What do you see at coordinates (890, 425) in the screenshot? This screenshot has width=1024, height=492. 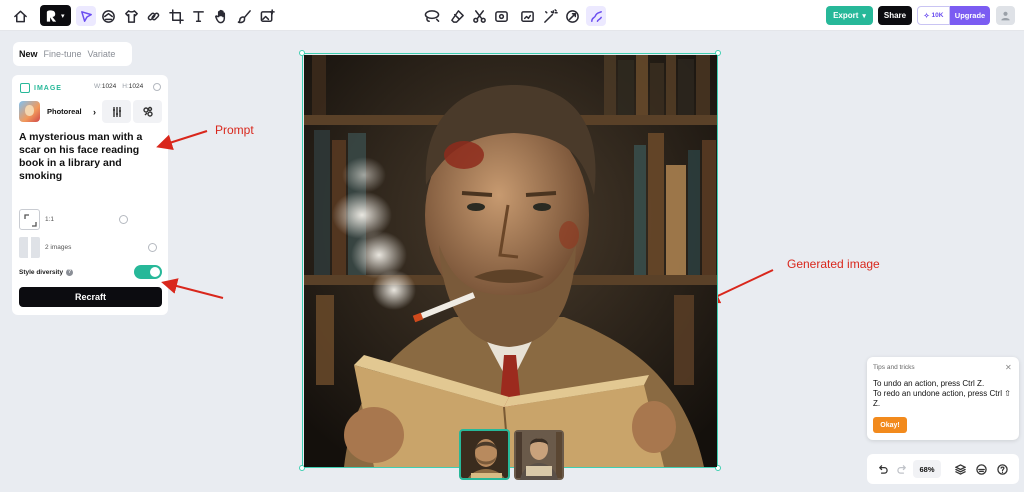 I see `okay-button: Okay!` at bounding box center [890, 425].